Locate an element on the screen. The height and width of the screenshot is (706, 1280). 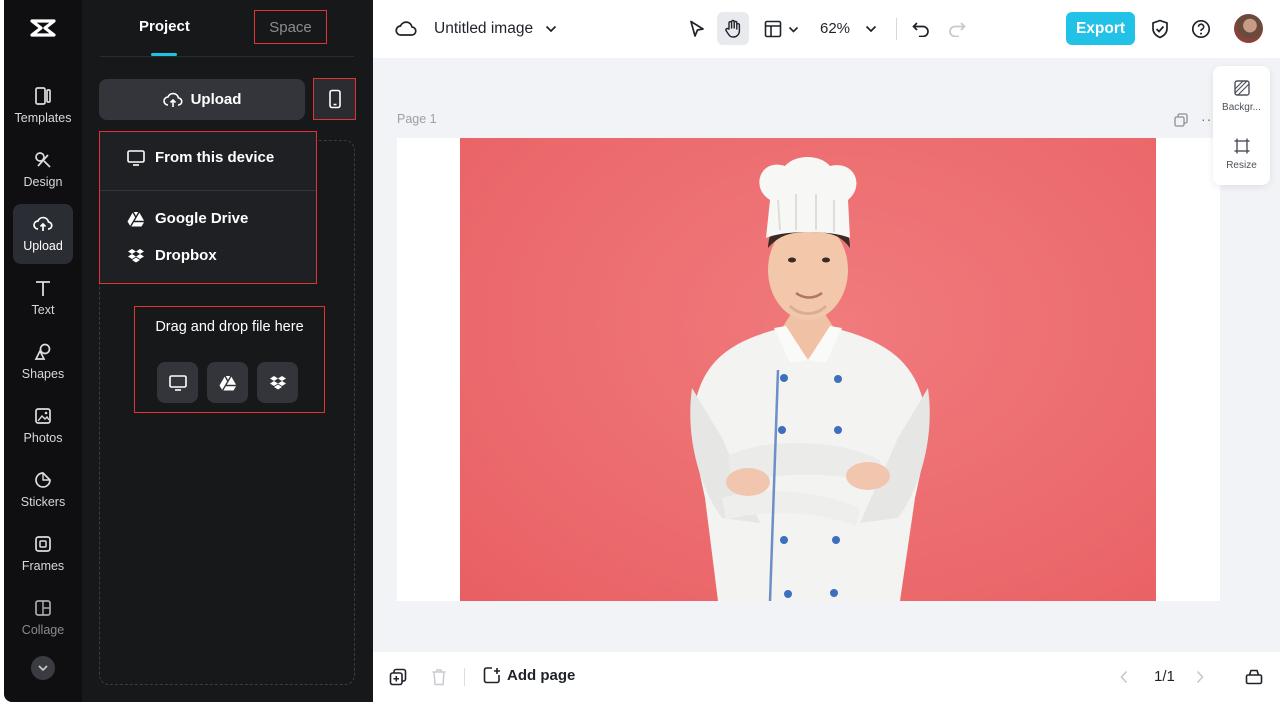
shapes-icon is located at coordinates (42, 351).